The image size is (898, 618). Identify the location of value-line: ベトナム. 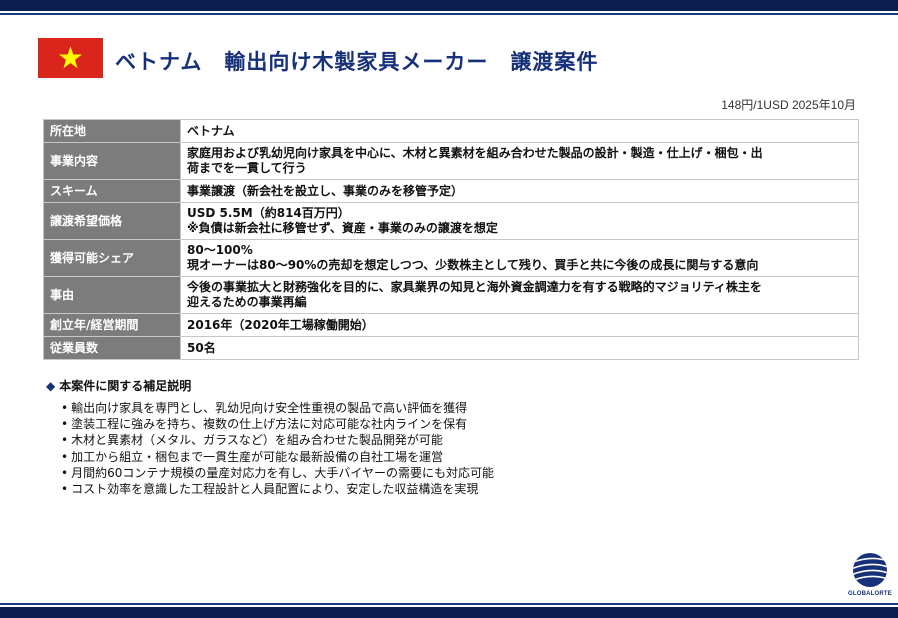
(211, 130).